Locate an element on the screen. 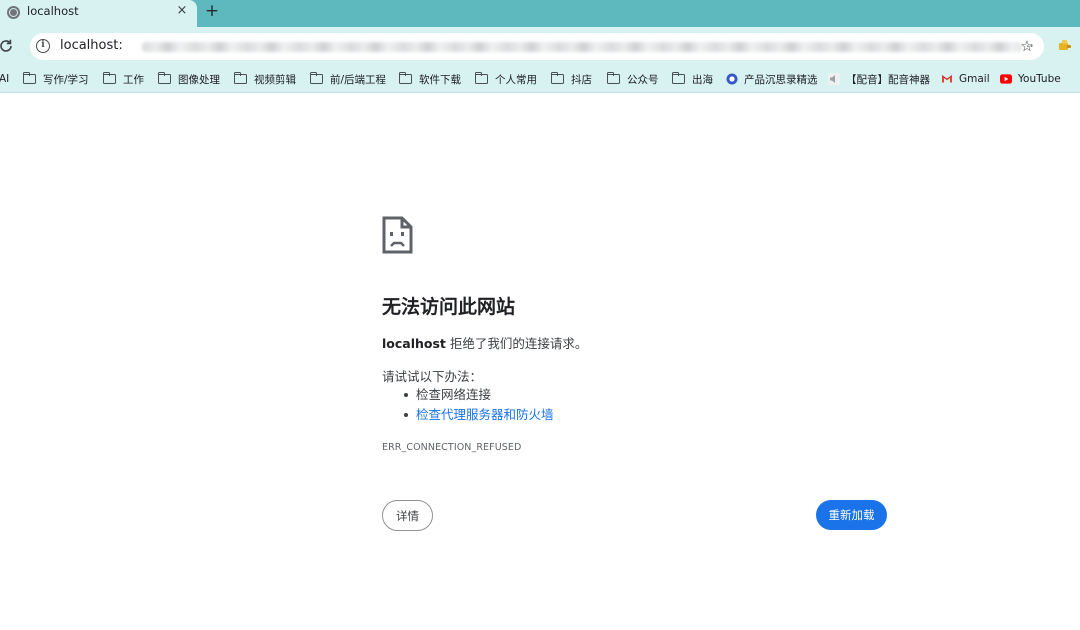 The width and height of the screenshot is (1080, 630). bookmark-folder: 图像处理 is located at coordinates (188, 79).